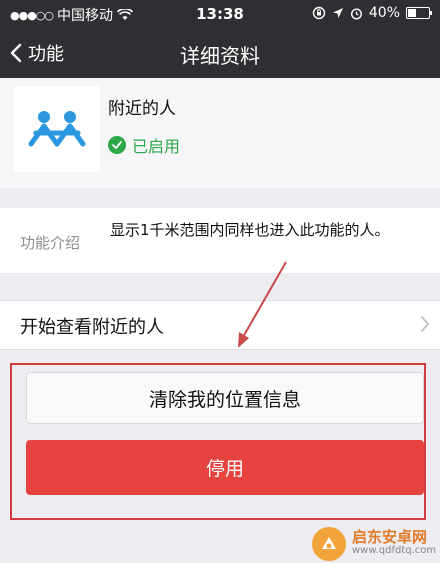 Image resolution: width=440 pixels, height=563 pixels. I want to click on disable-button: 停用, so click(225, 467).